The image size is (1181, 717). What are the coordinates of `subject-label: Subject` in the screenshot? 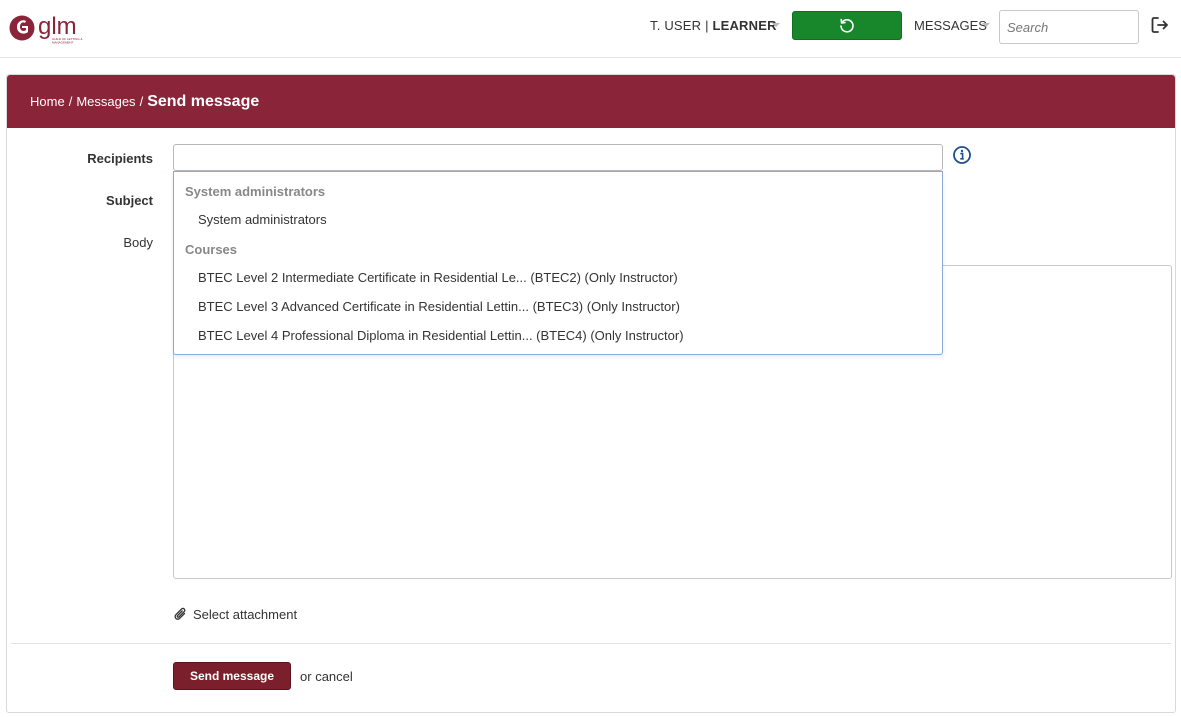 It's located at (129, 200).